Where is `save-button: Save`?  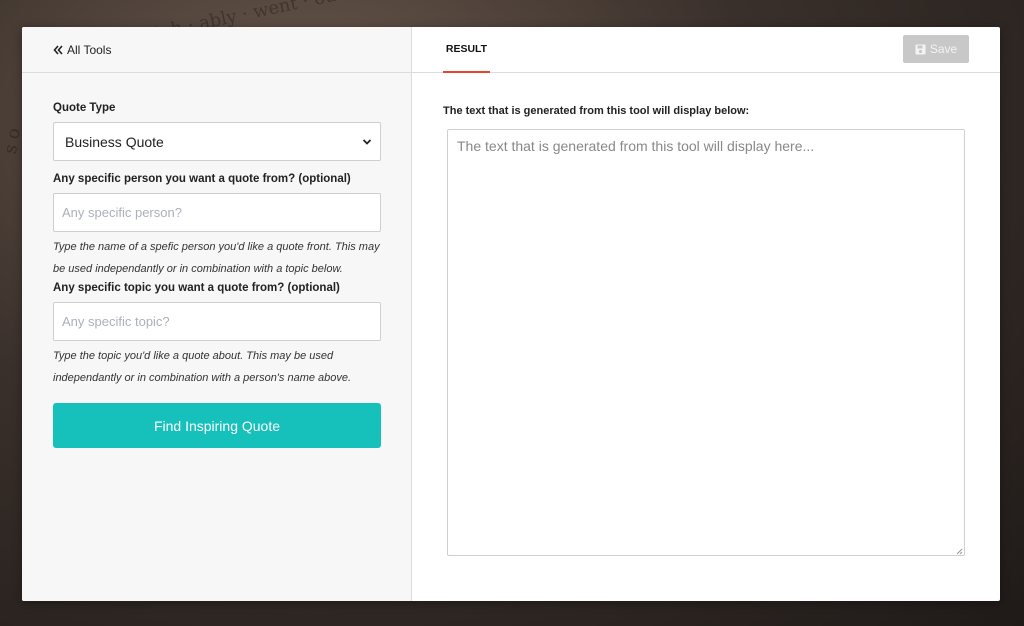 save-button: Save is located at coordinates (936, 49).